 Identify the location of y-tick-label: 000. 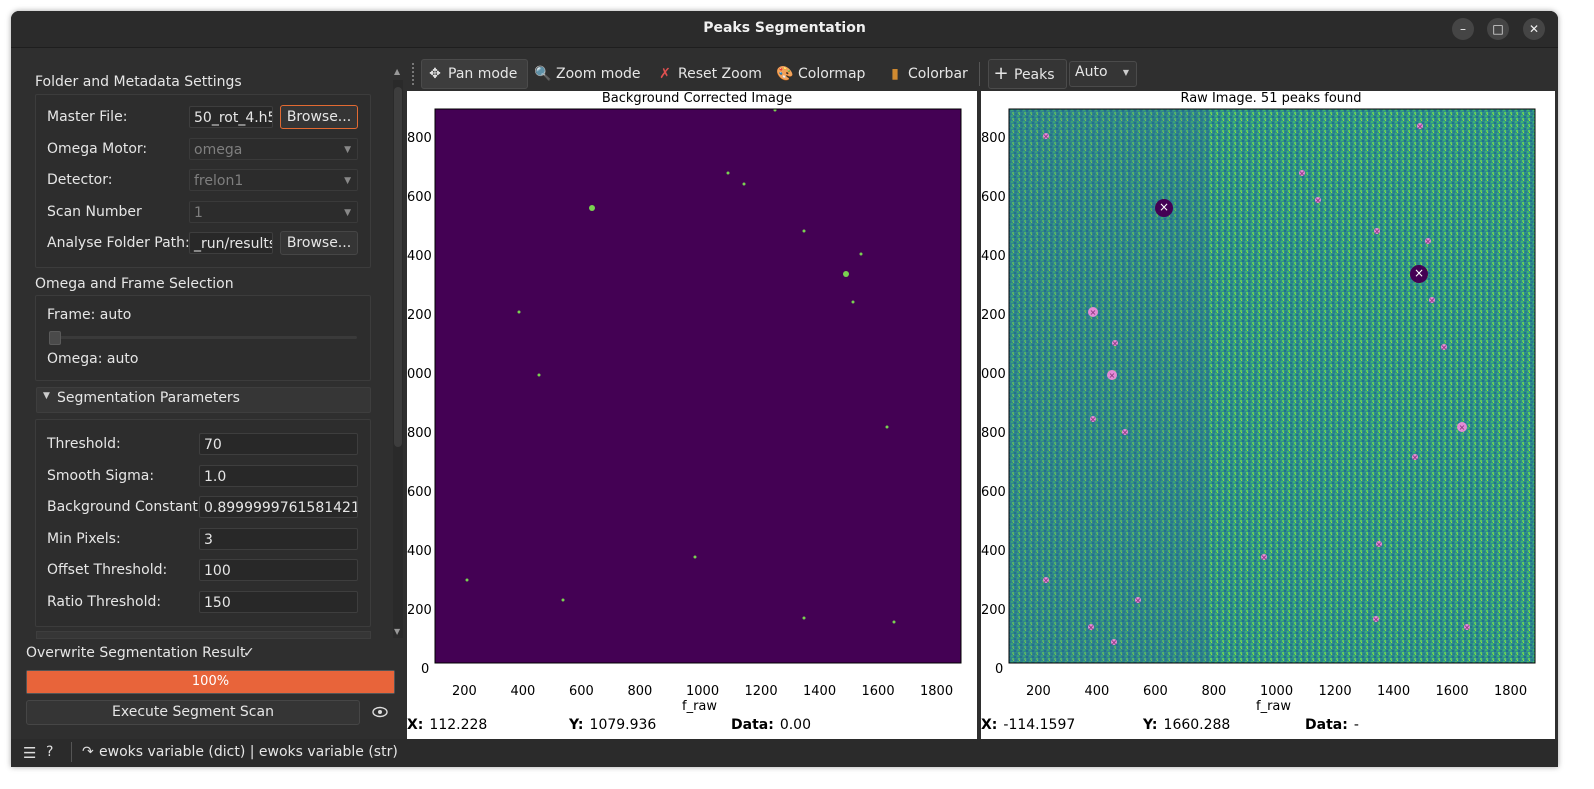
(993, 374).